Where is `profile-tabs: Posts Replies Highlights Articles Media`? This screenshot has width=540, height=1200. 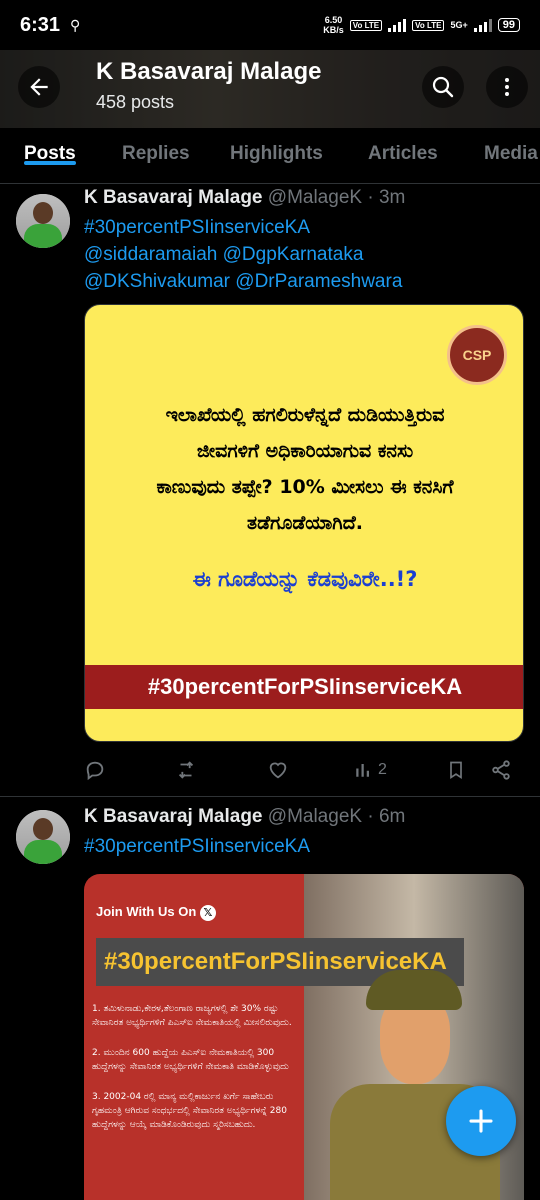 profile-tabs: Posts Replies Highlights Articles Media is located at coordinates (270, 156).